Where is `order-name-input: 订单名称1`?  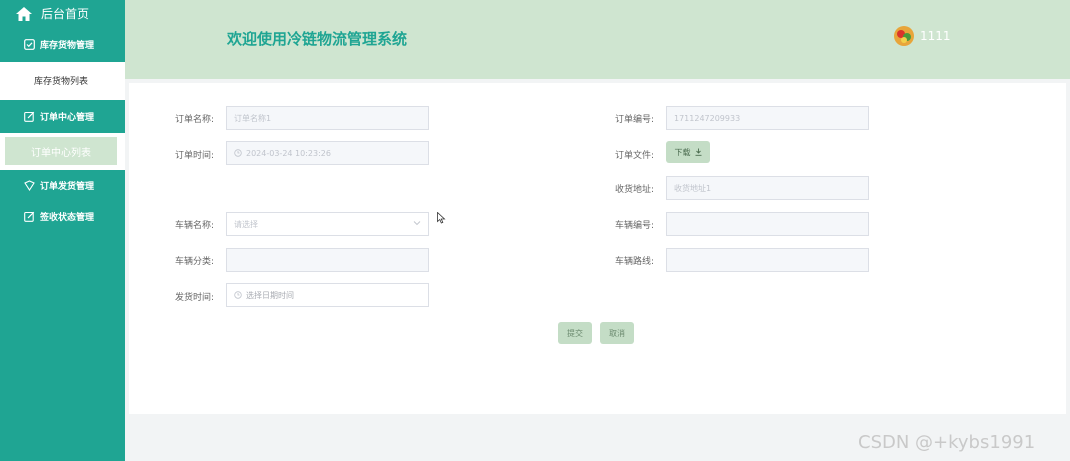 order-name-input: 订单名称1 is located at coordinates (327, 118).